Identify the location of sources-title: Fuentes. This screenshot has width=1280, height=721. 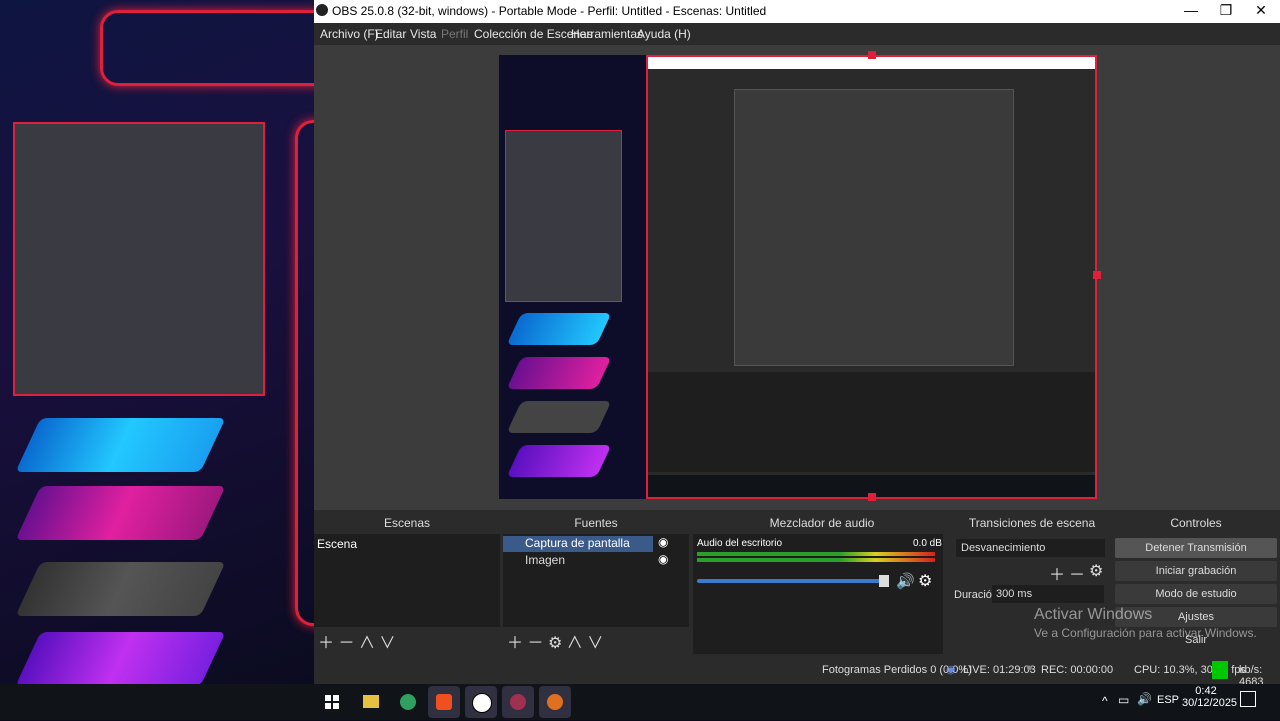
(596, 523).